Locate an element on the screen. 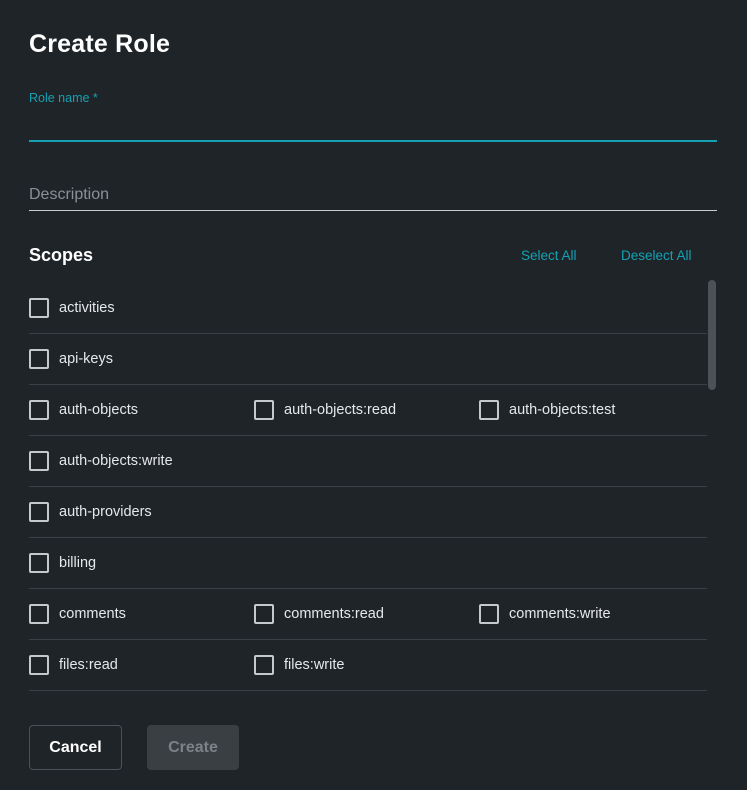  scope-label: auth-providers is located at coordinates (105, 512).